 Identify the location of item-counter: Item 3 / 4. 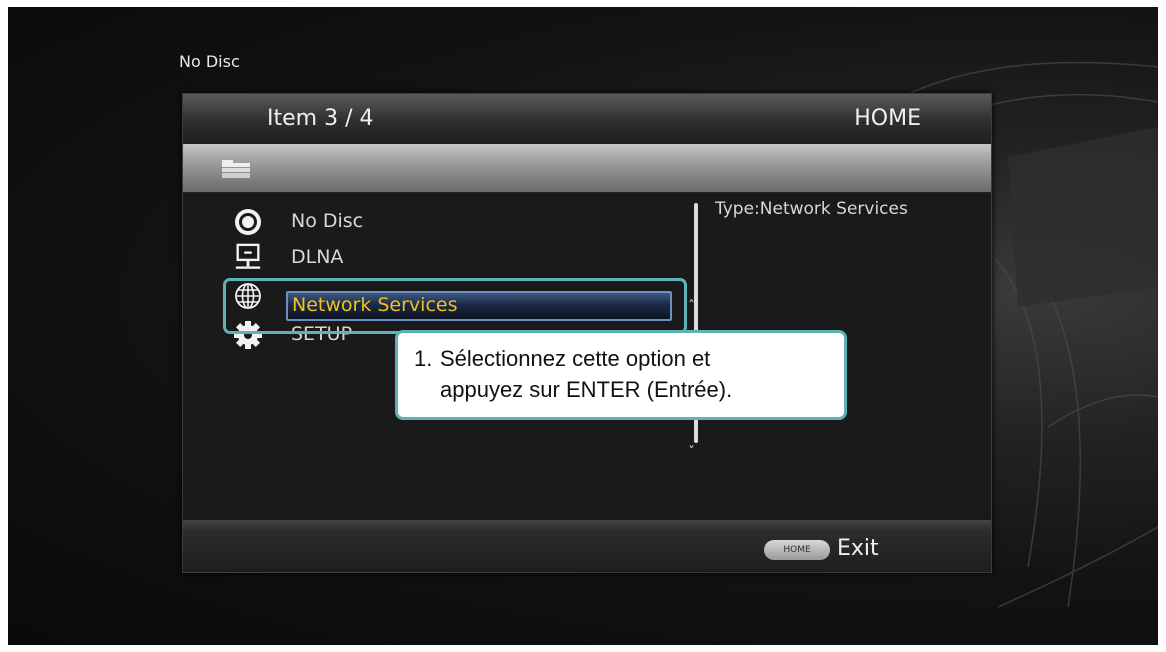
(320, 118).